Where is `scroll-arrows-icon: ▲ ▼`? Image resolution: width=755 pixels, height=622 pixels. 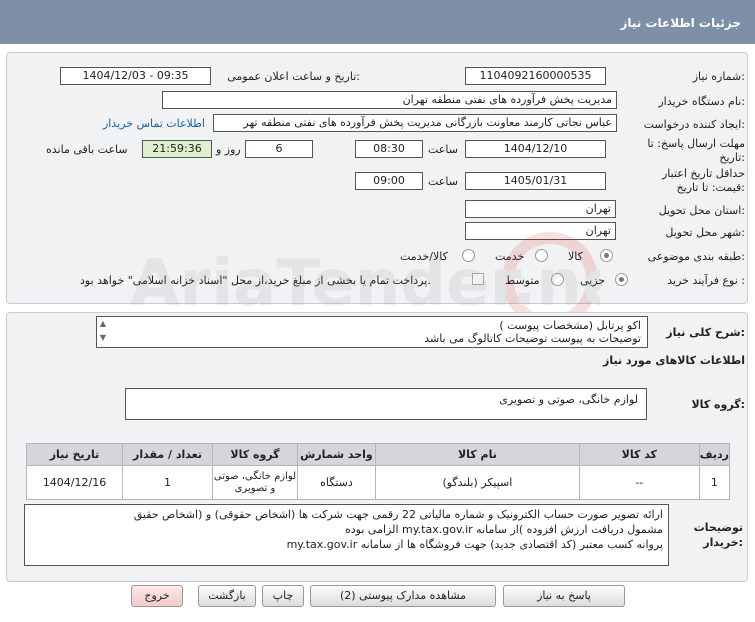 scroll-arrows-icon: ▲ ▼ is located at coordinates (103, 332).